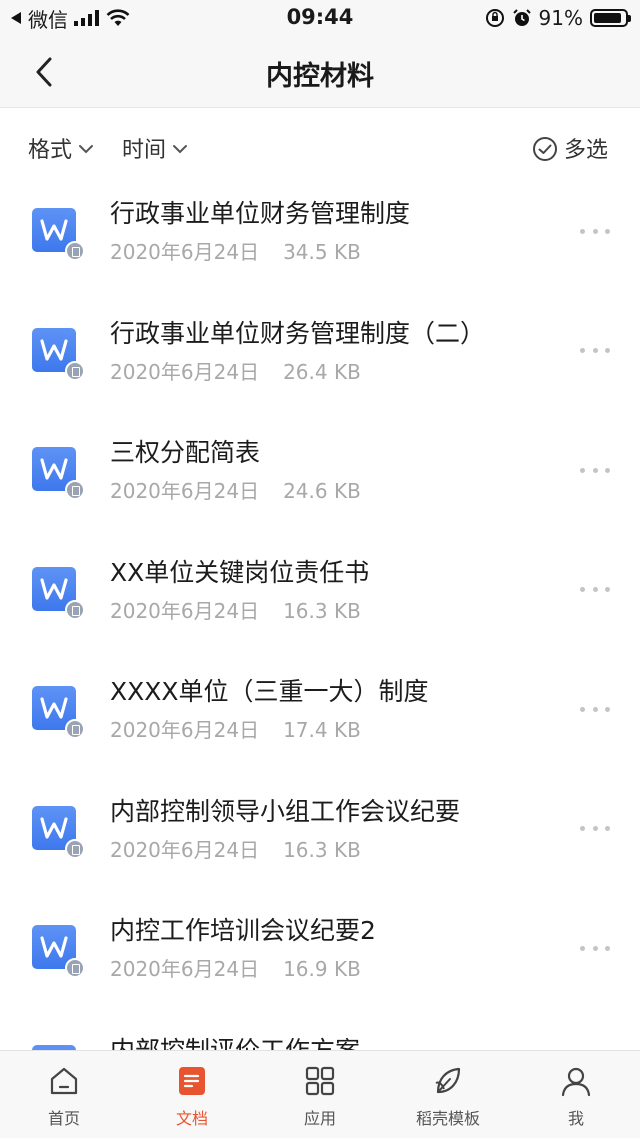 The image size is (640, 1138). I want to click on file-size: 34.5 KB, so click(322, 252).